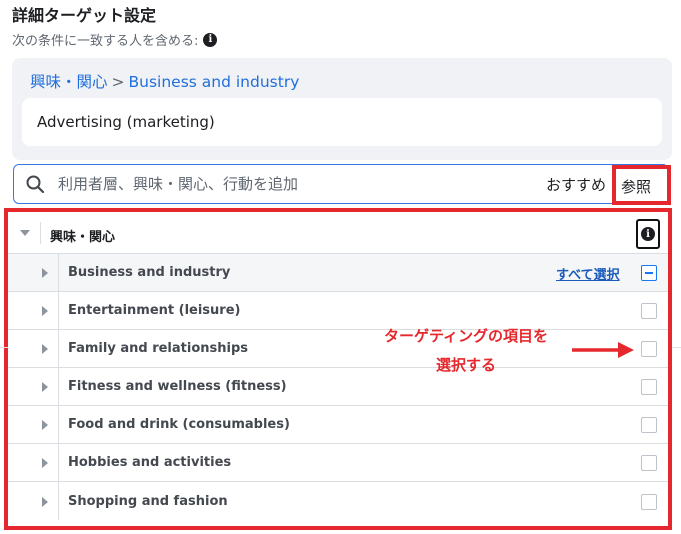 The image size is (681, 534). Describe the element at coordinates (214, 82) in the screenshot. I see `breadcrumb-child: Business and industry` at that location.